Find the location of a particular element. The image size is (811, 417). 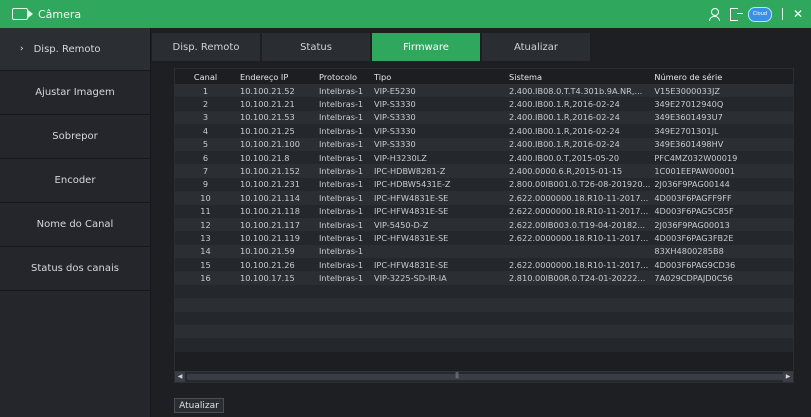

sidebar-item-nome-do-canal: Nome do Canal is located at coordinates (75, 225).